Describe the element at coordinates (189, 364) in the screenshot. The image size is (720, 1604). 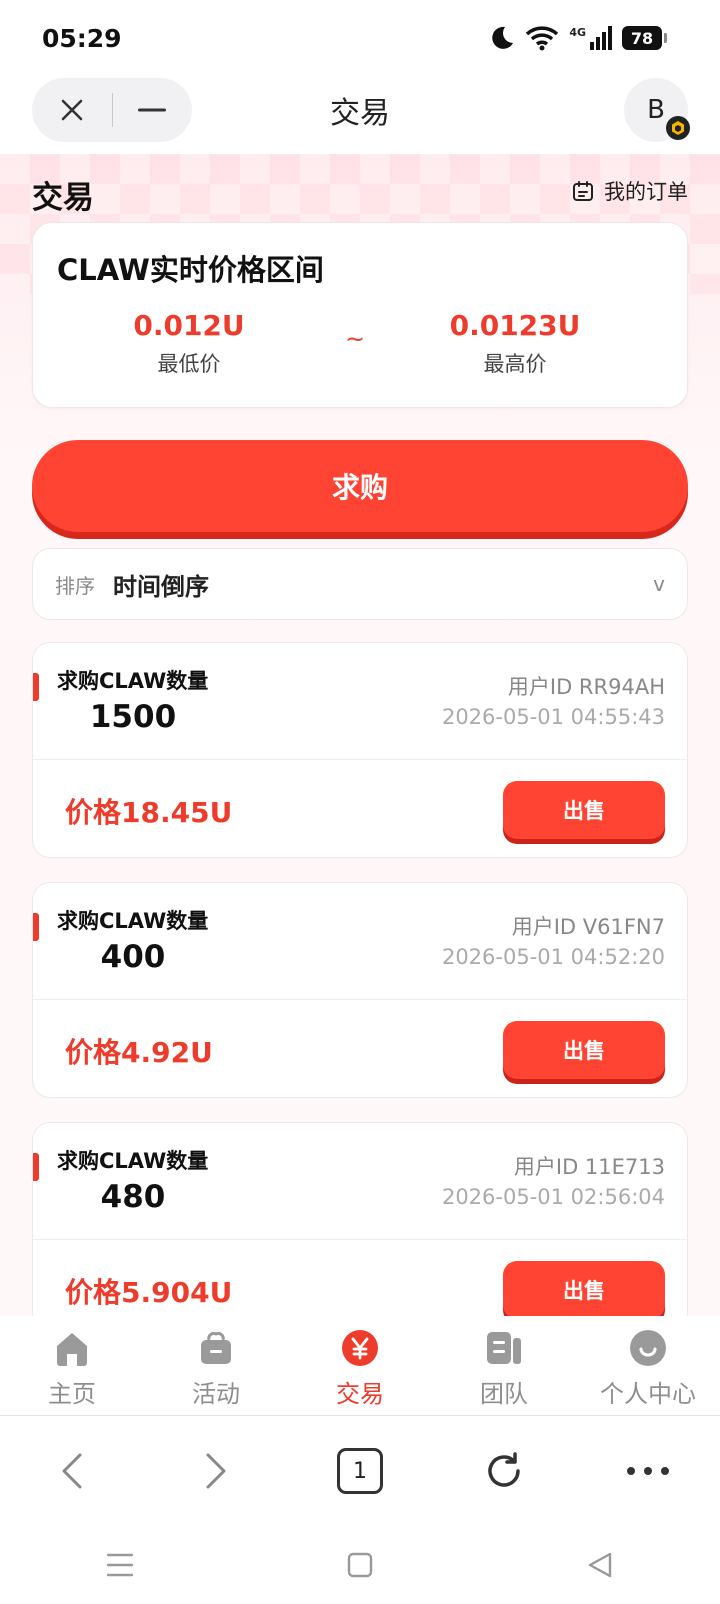
I see `low-price-label: 最低价` at that location.